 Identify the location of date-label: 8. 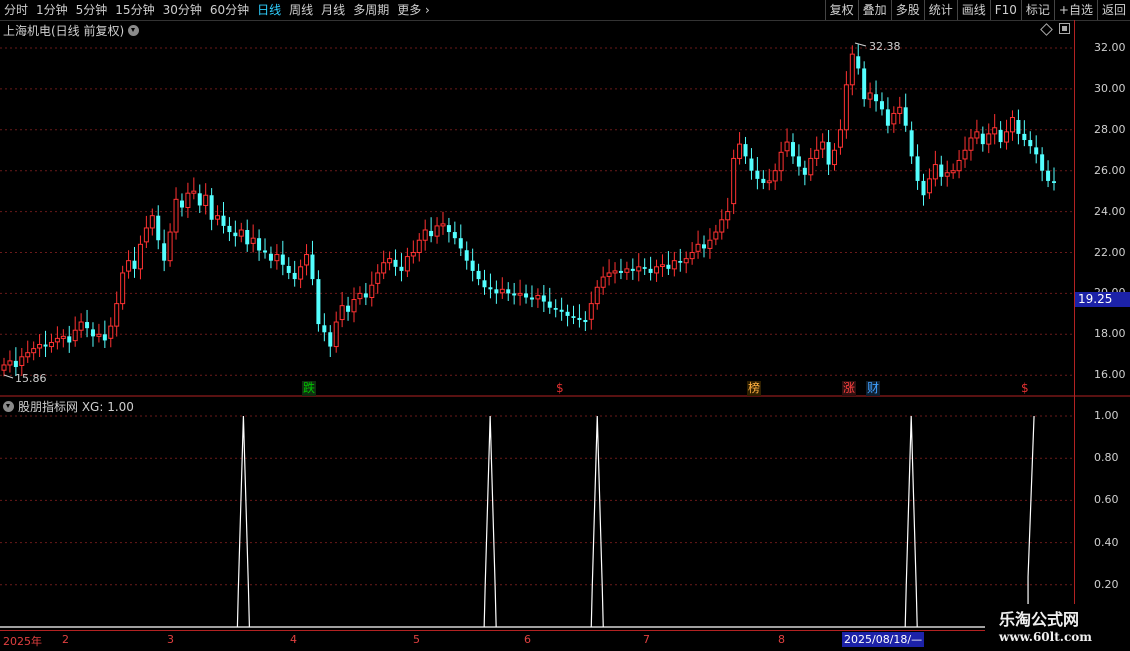
(781, 639).